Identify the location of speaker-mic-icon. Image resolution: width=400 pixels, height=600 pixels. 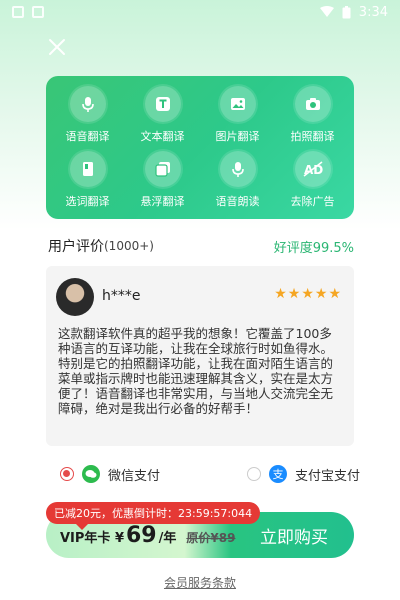
(237, 169).